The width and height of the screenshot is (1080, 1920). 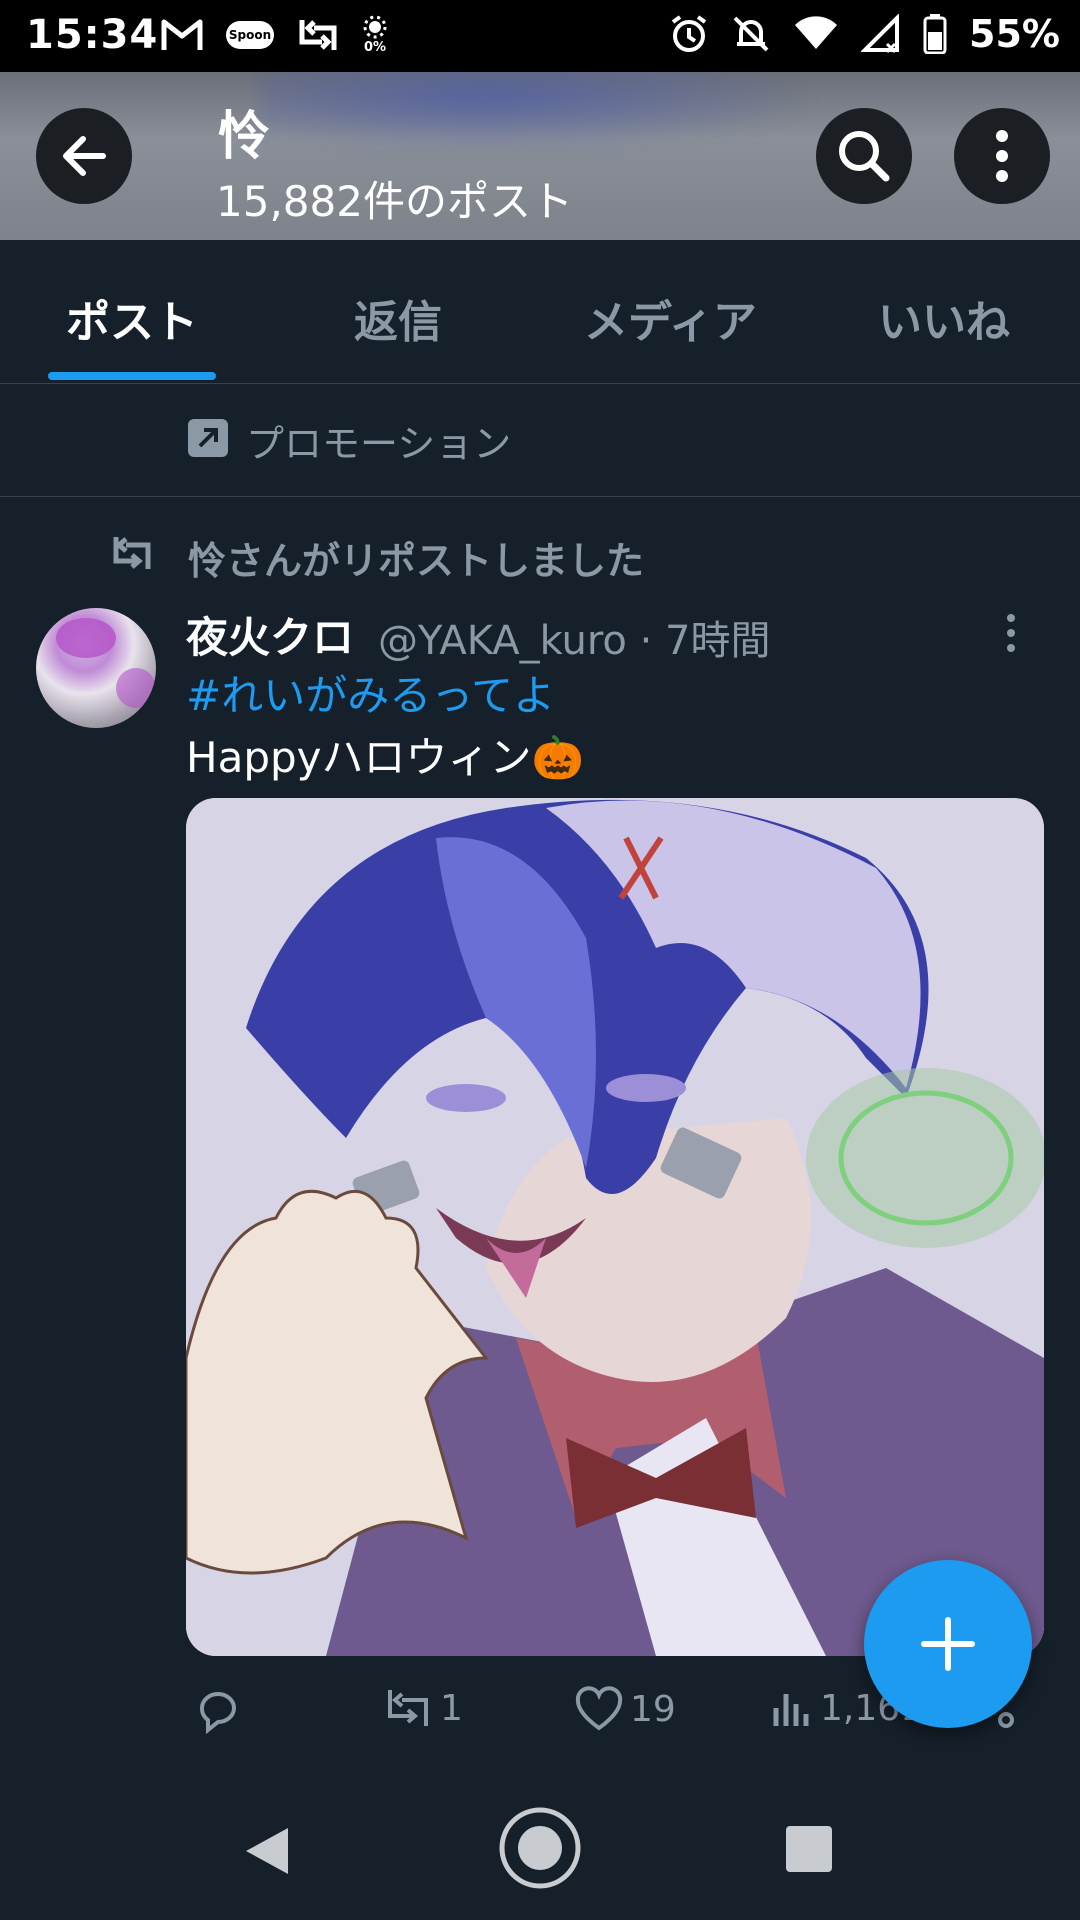 I want to click on reply-icon, so click(x=218, y=1713).